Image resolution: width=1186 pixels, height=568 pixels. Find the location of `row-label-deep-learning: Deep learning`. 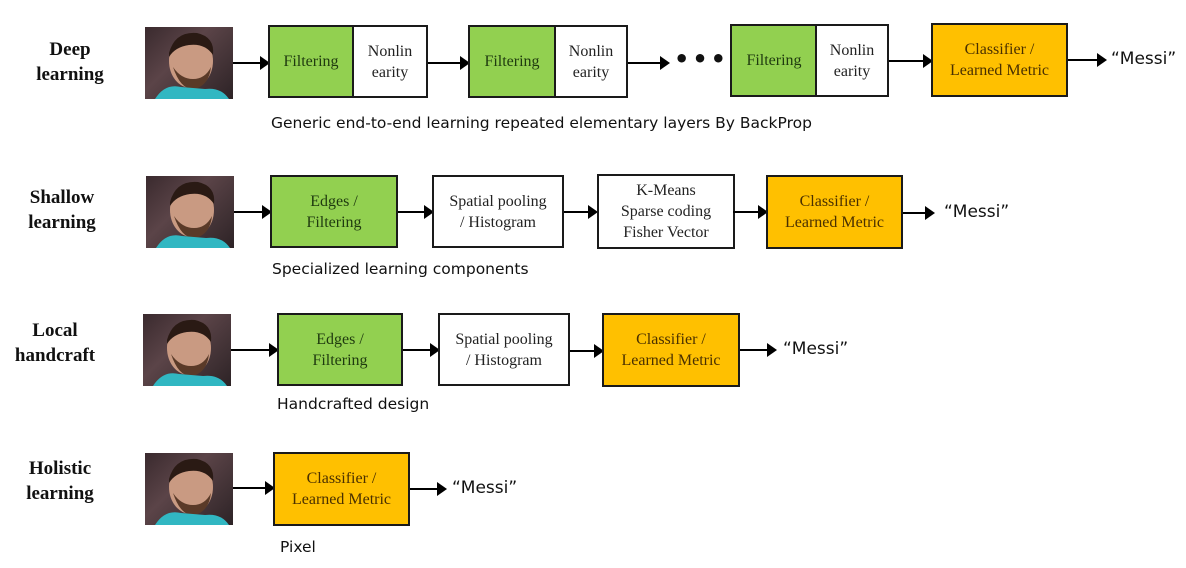

row-label-deep-learning: Deep learning is located at coordinates (70, 62).